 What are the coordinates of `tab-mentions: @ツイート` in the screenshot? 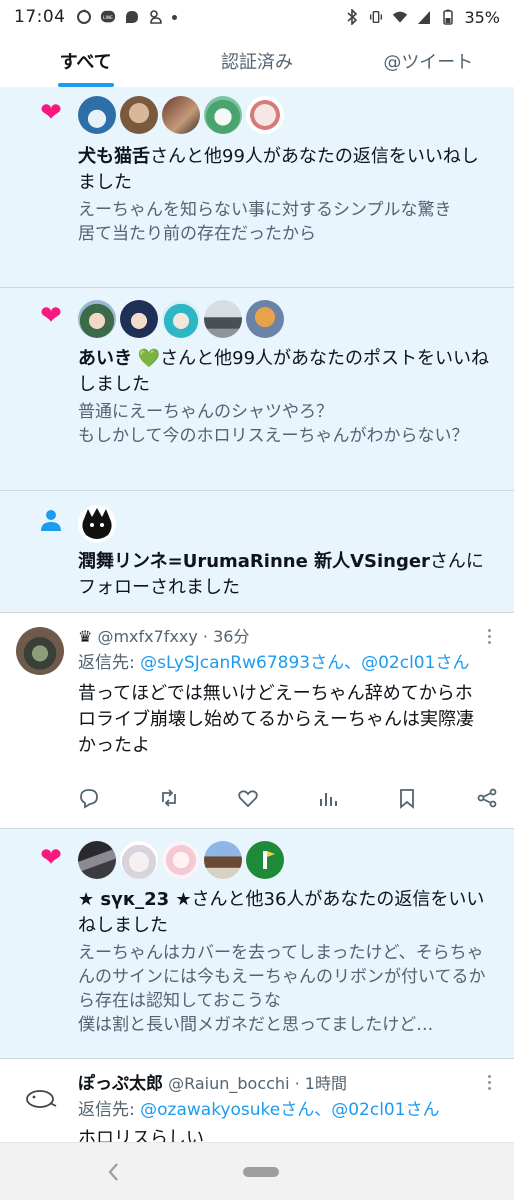 It's located at (428, 60).